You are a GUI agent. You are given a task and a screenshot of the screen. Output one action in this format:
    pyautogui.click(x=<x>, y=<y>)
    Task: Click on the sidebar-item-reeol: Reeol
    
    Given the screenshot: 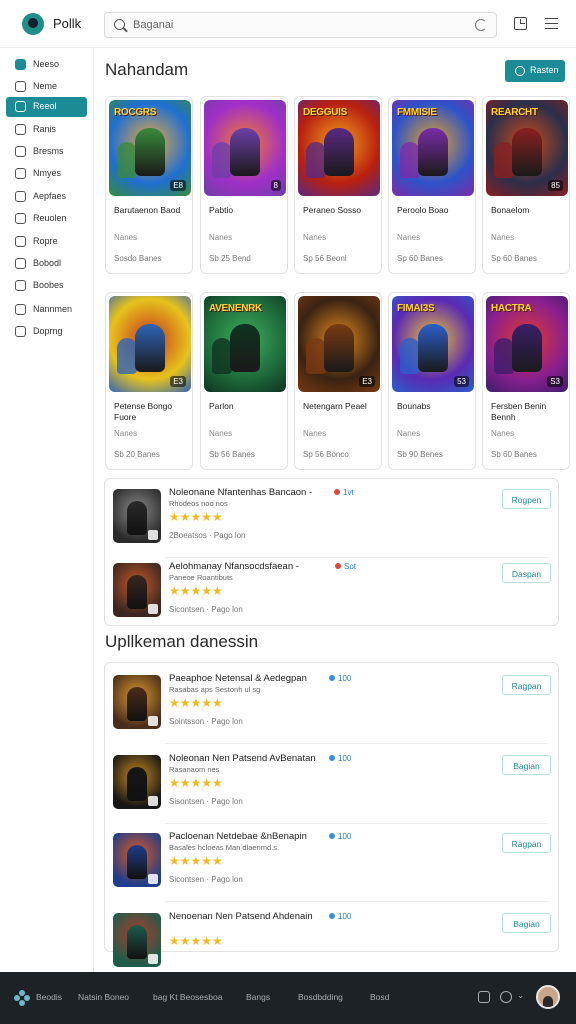 What is the action you would take?
    pyautogui.click(x=46, y=107)
    